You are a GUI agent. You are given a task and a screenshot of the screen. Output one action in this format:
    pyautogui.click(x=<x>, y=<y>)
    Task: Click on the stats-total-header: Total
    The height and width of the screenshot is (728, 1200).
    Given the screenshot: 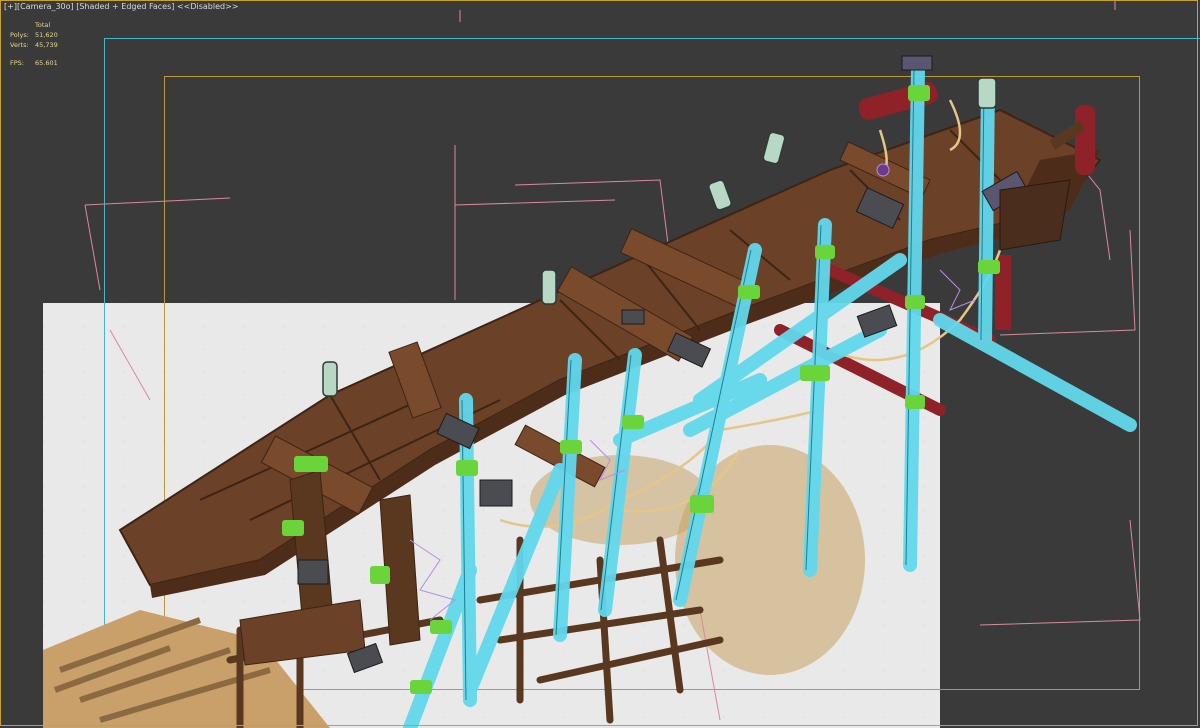 What is the action you would take?
    pyautogui.click(x=43, y=25)
    